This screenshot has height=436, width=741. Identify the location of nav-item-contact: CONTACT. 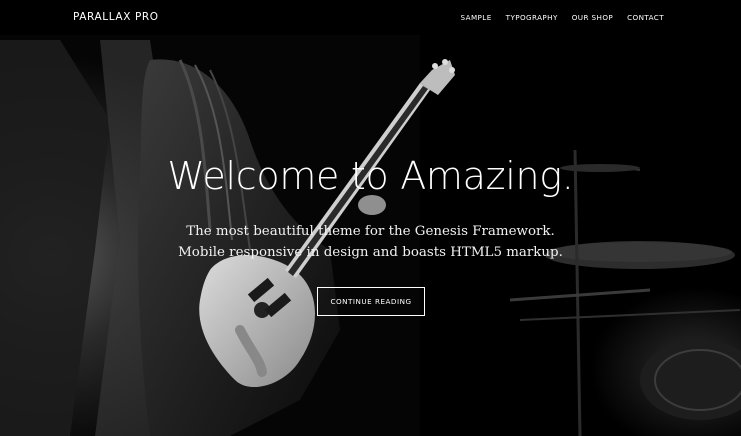
(645, 17).